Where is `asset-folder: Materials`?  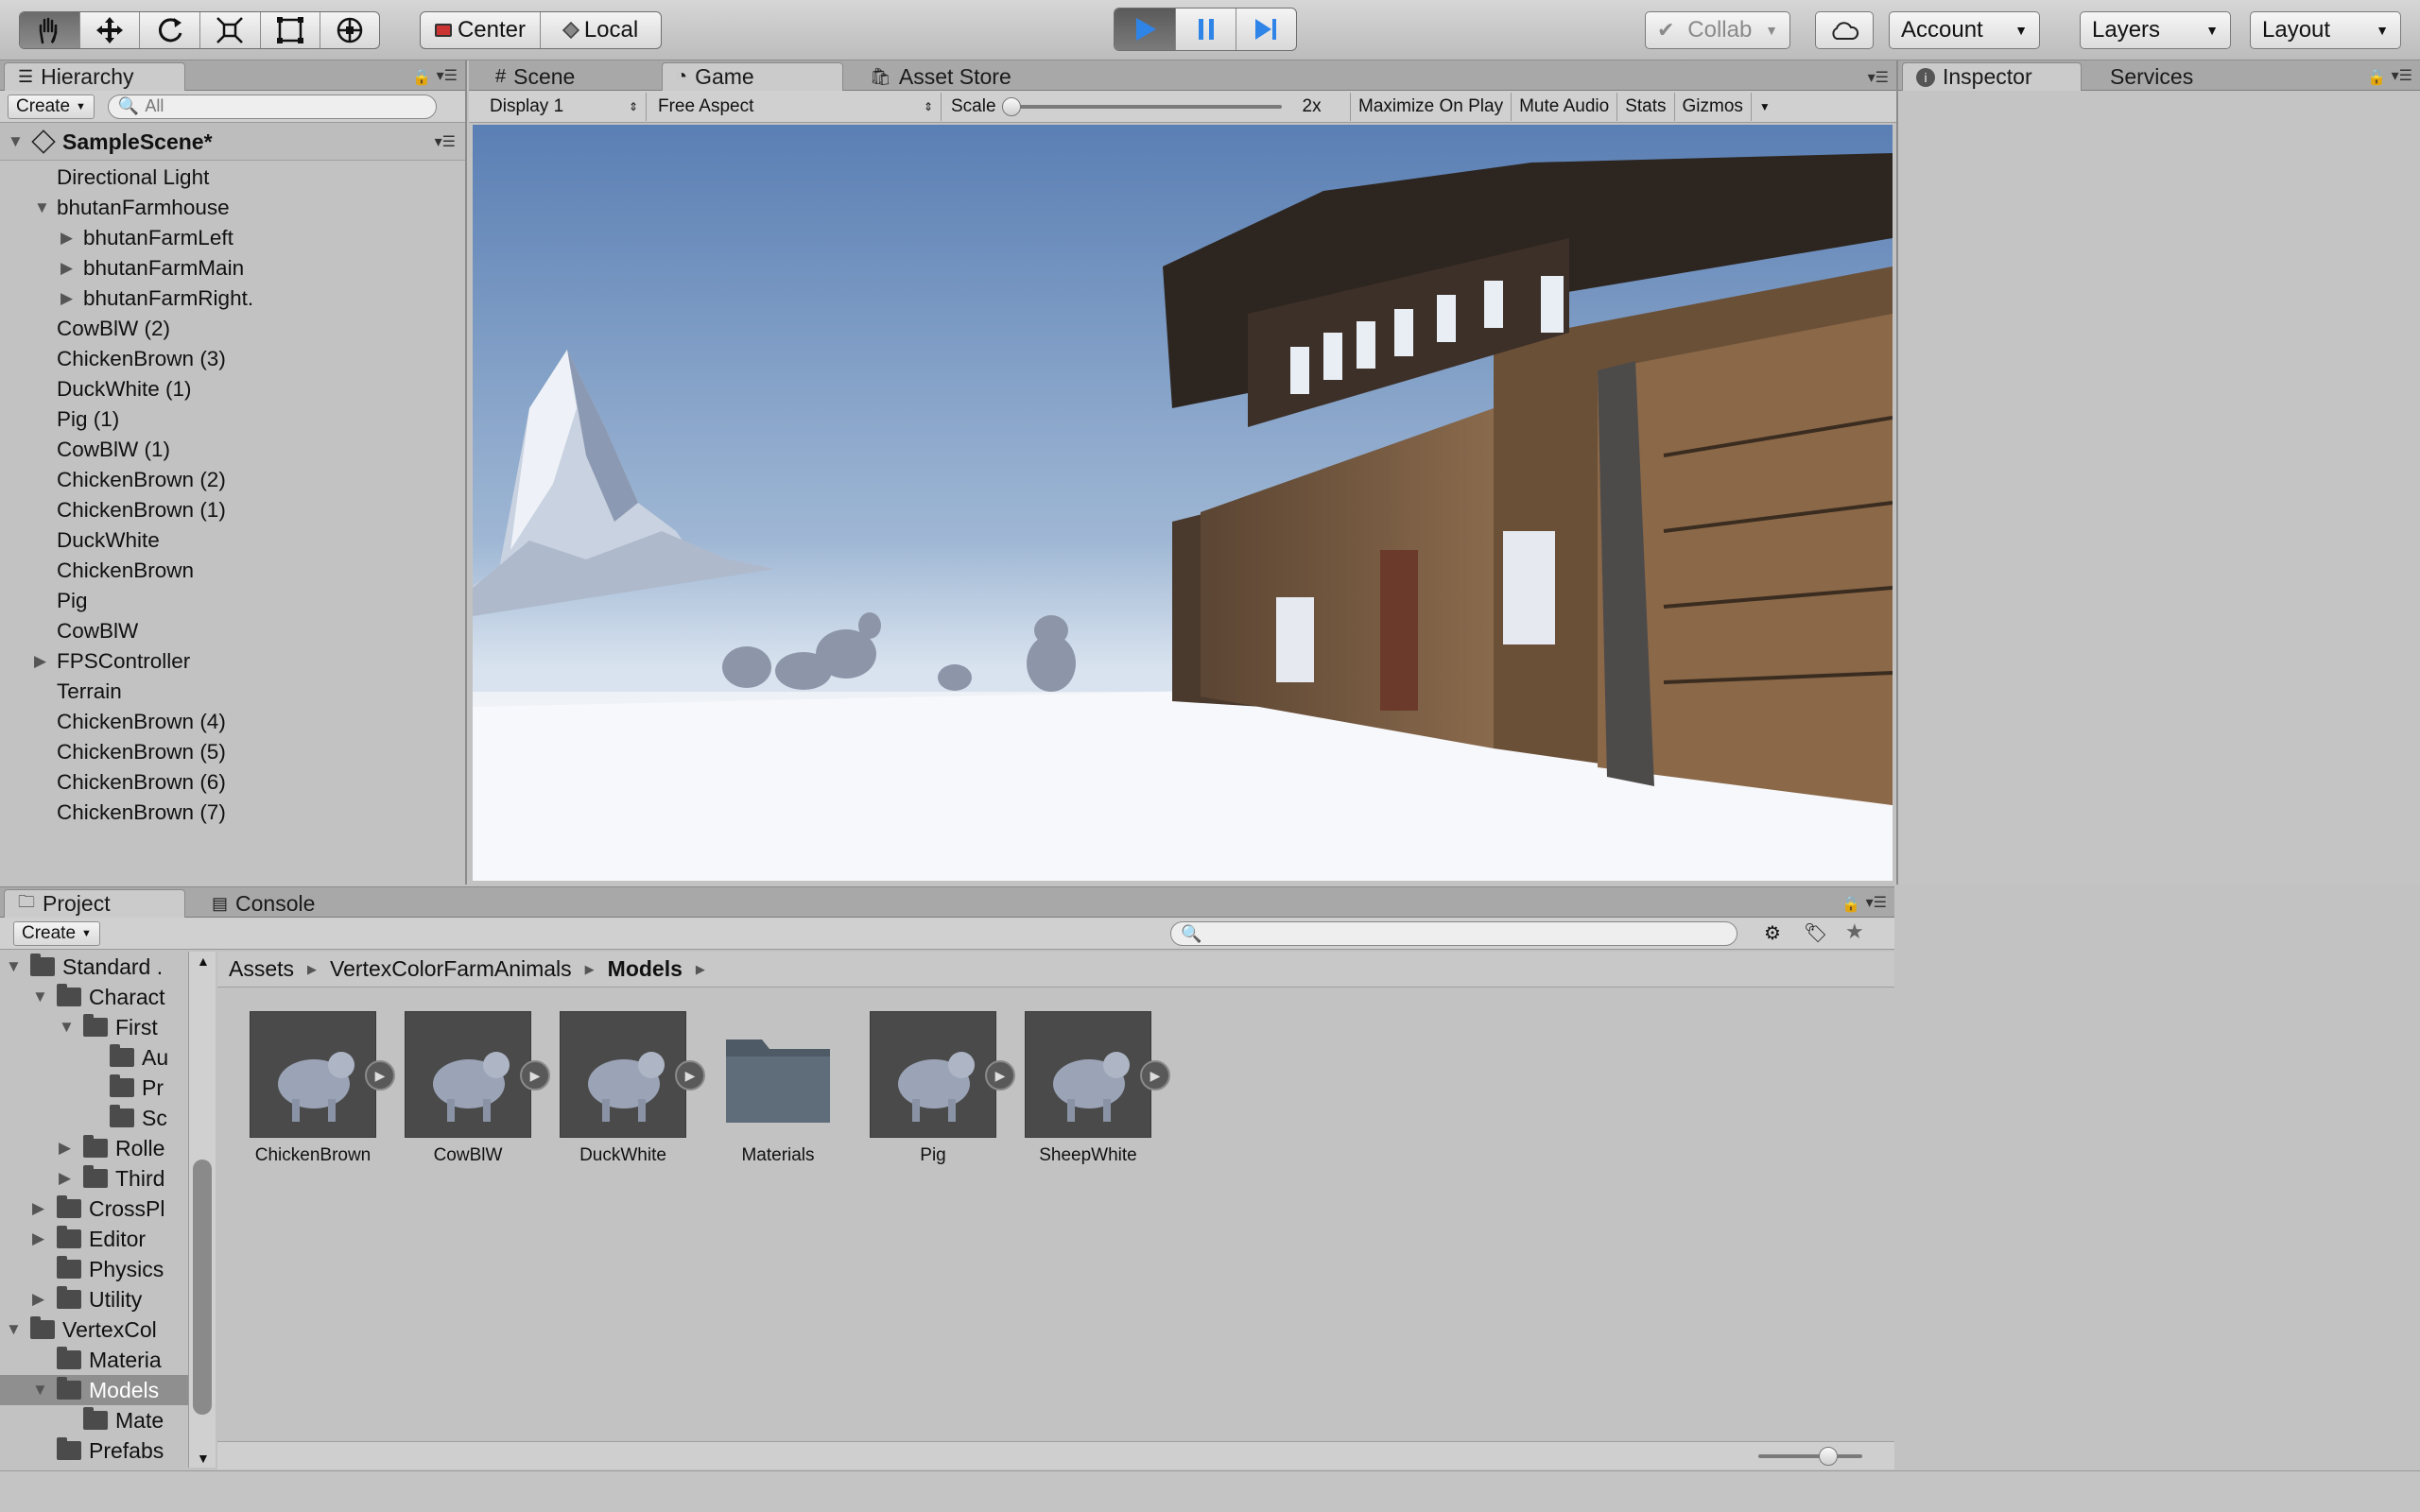
asset-folder: Materials is located at coordinates (778, 1088).